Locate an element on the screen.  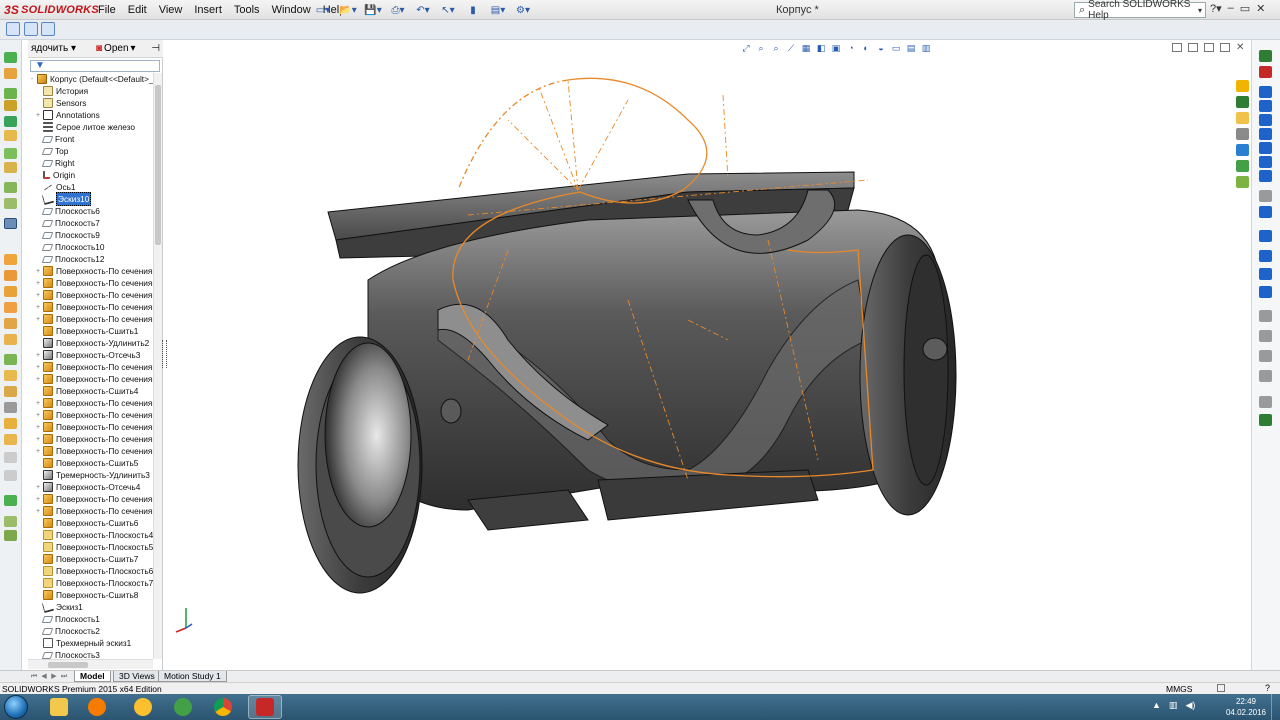
ellipse-icon is located at coordinates (1265, 196).